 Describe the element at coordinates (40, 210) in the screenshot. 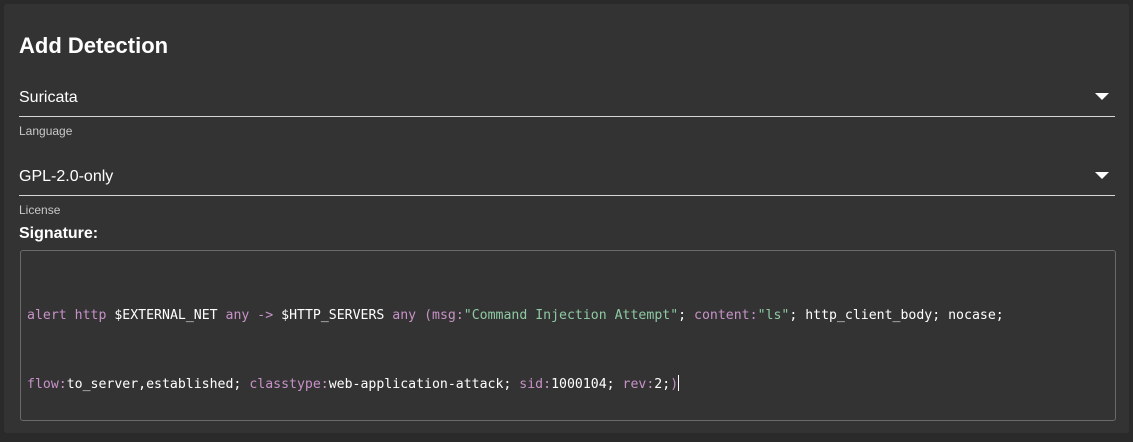

I see `license-helper-label: License` at that location.